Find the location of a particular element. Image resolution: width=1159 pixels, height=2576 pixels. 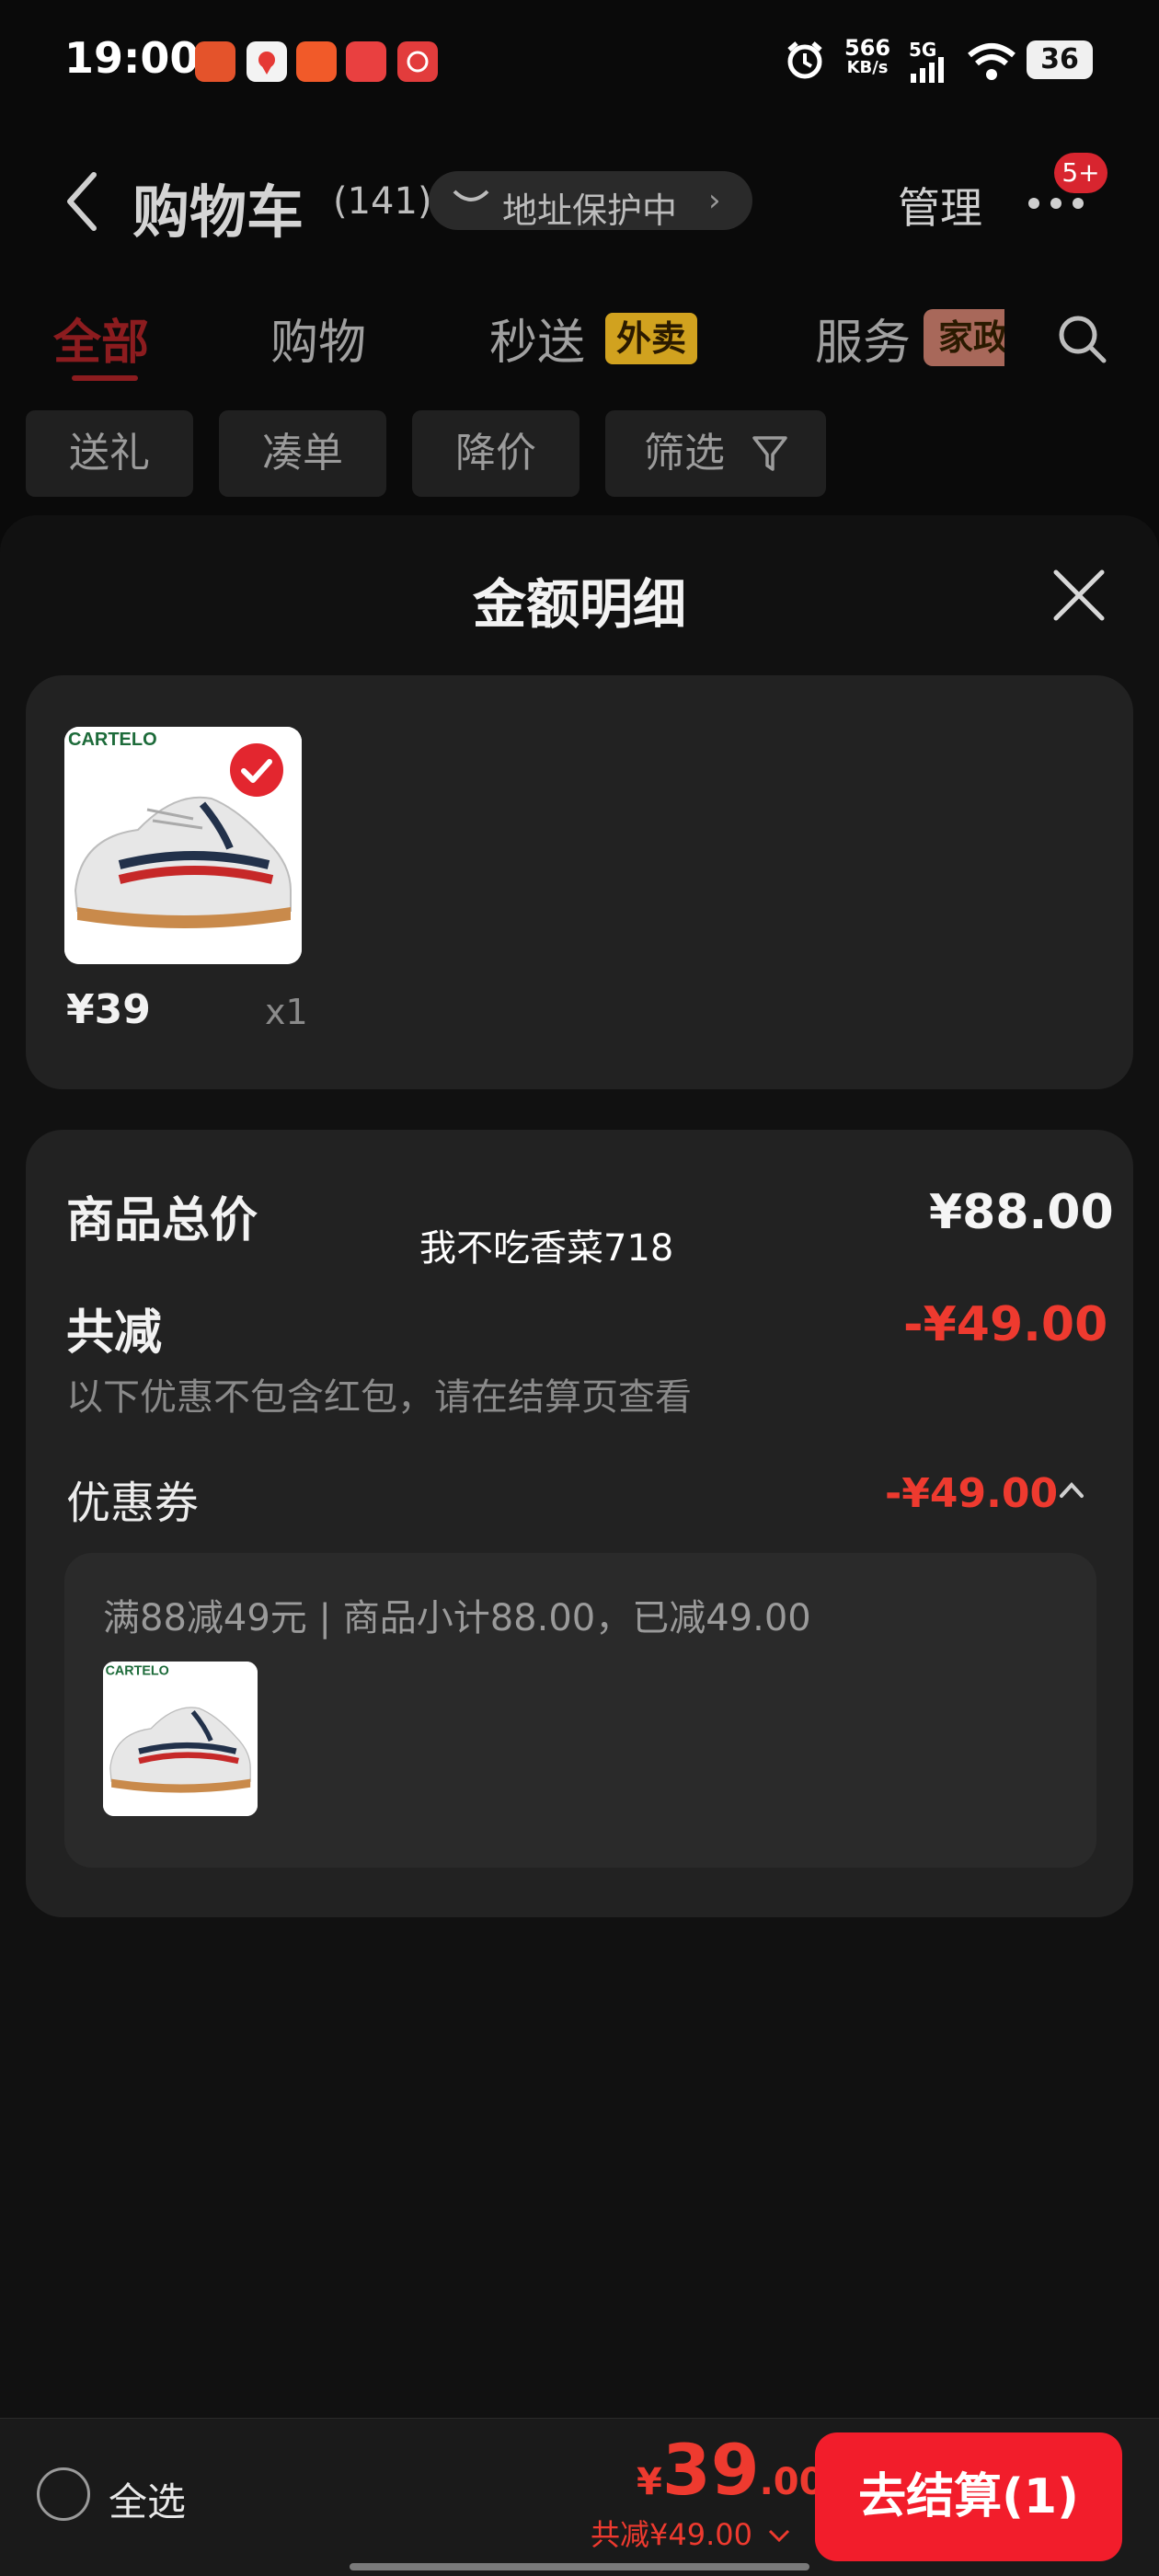

address-protect-pill: 地址保护中 › is located at coordinates (590, 201).